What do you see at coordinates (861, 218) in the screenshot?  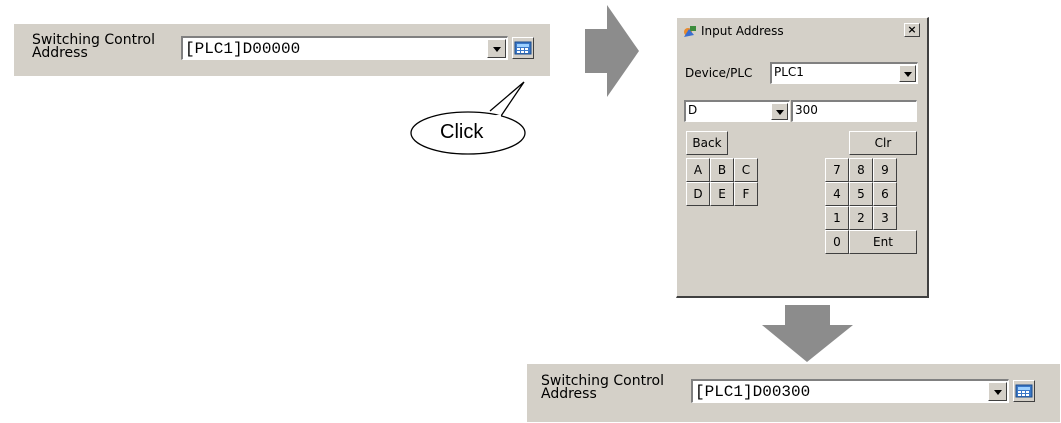 I see `key-2: 2` at bounding box center [861, 218].